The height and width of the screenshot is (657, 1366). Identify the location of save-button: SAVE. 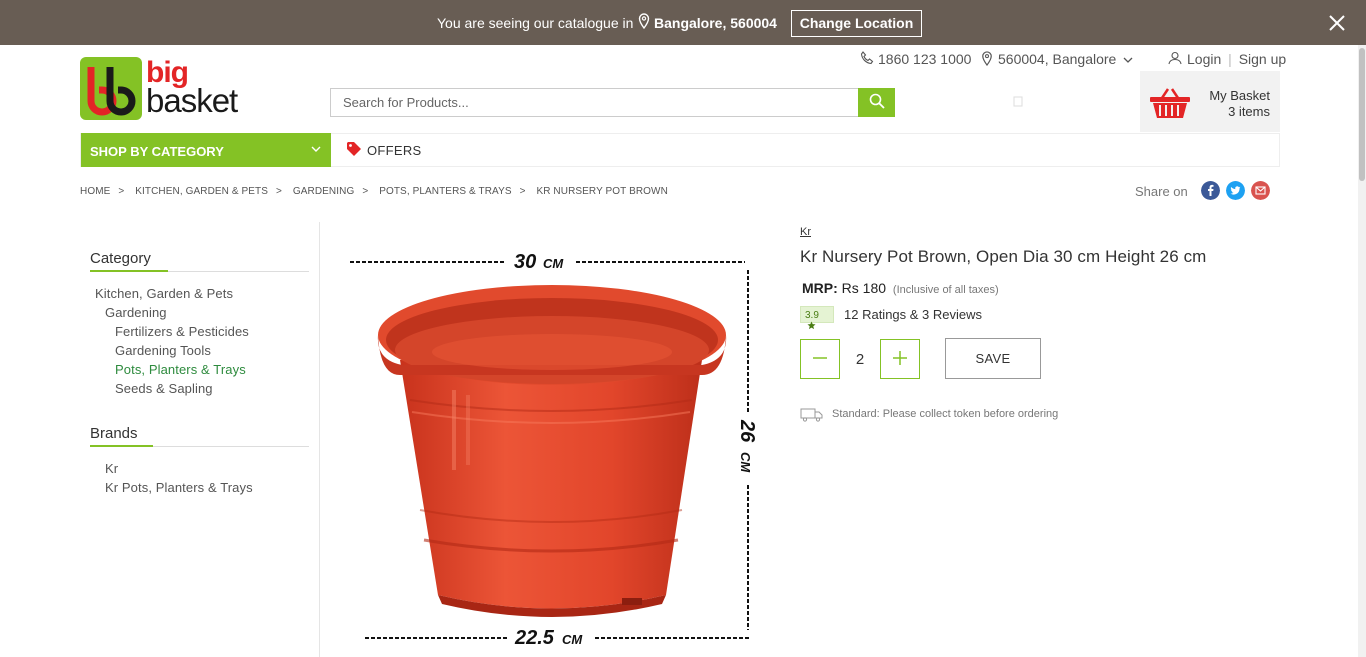
(993, 358).